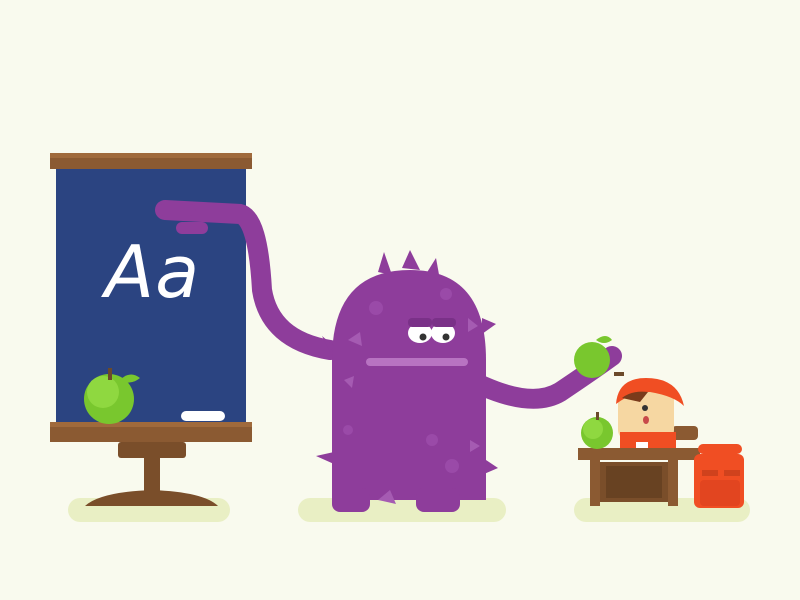 The height and width of the screenshot is (600, 800). I want to click on backpack-icon, so click(719, 476).